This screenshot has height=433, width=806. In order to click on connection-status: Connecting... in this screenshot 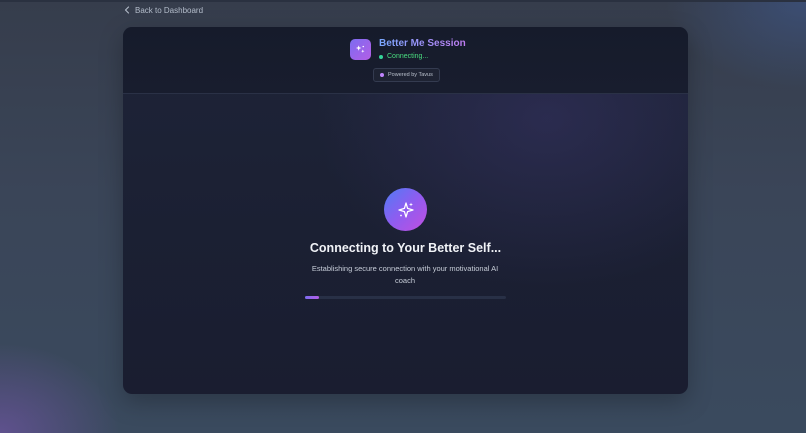, I will do `click(403, 56)`.